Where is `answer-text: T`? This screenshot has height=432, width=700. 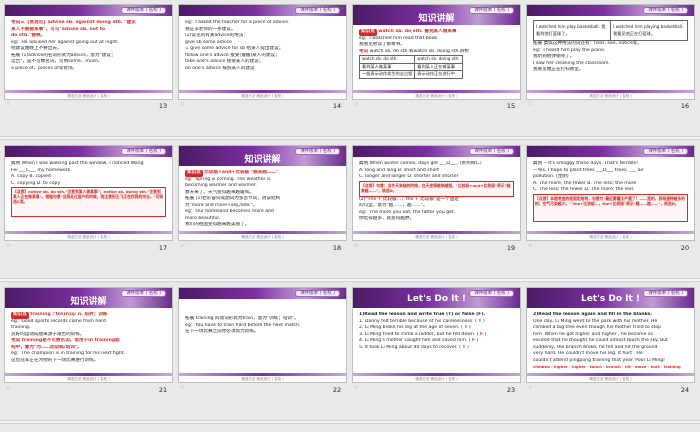 answer-text: T is located at coordinates (464, 347).